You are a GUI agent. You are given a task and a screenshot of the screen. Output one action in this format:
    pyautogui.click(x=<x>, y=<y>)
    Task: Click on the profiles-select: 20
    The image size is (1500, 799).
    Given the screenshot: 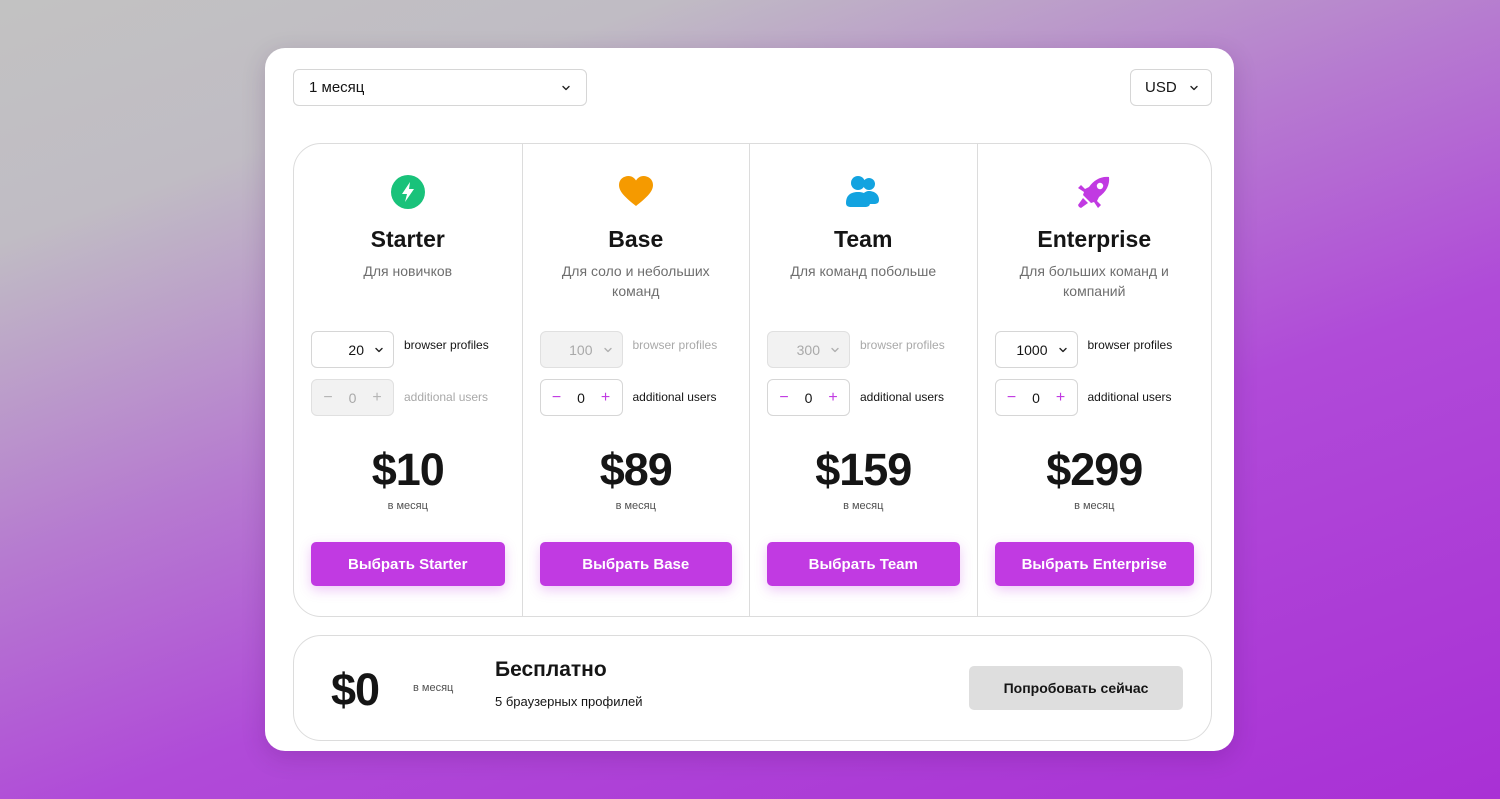 What is the action you would take?
    pyautogui.click(x=352, y=349)
    